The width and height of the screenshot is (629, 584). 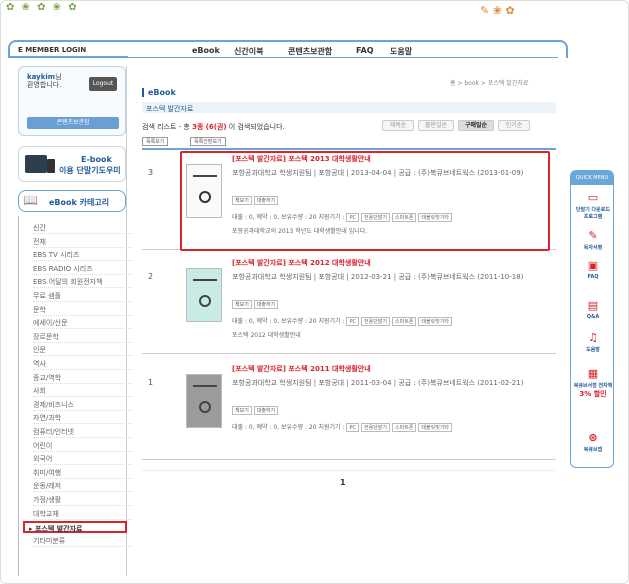 I want to click on book-tools: 책보기 대출하기, so click(x=256, y=304).